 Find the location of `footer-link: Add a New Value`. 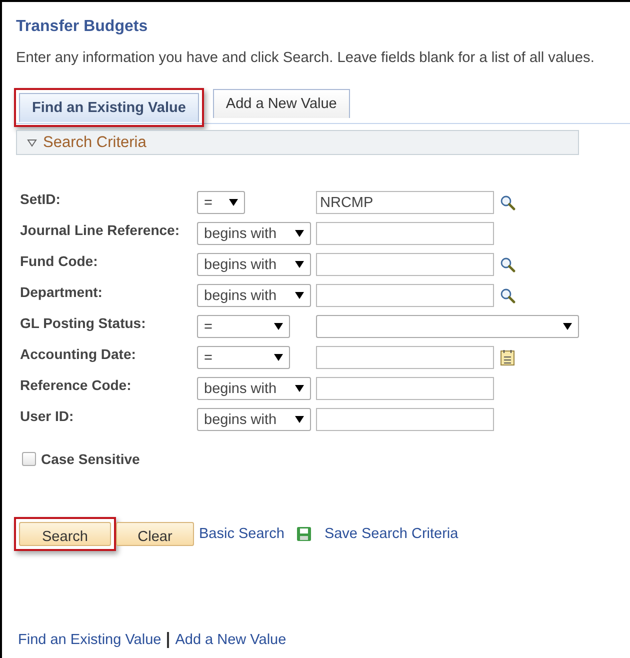

footer-link: Add a New Value is located at coordinates (230, 640).